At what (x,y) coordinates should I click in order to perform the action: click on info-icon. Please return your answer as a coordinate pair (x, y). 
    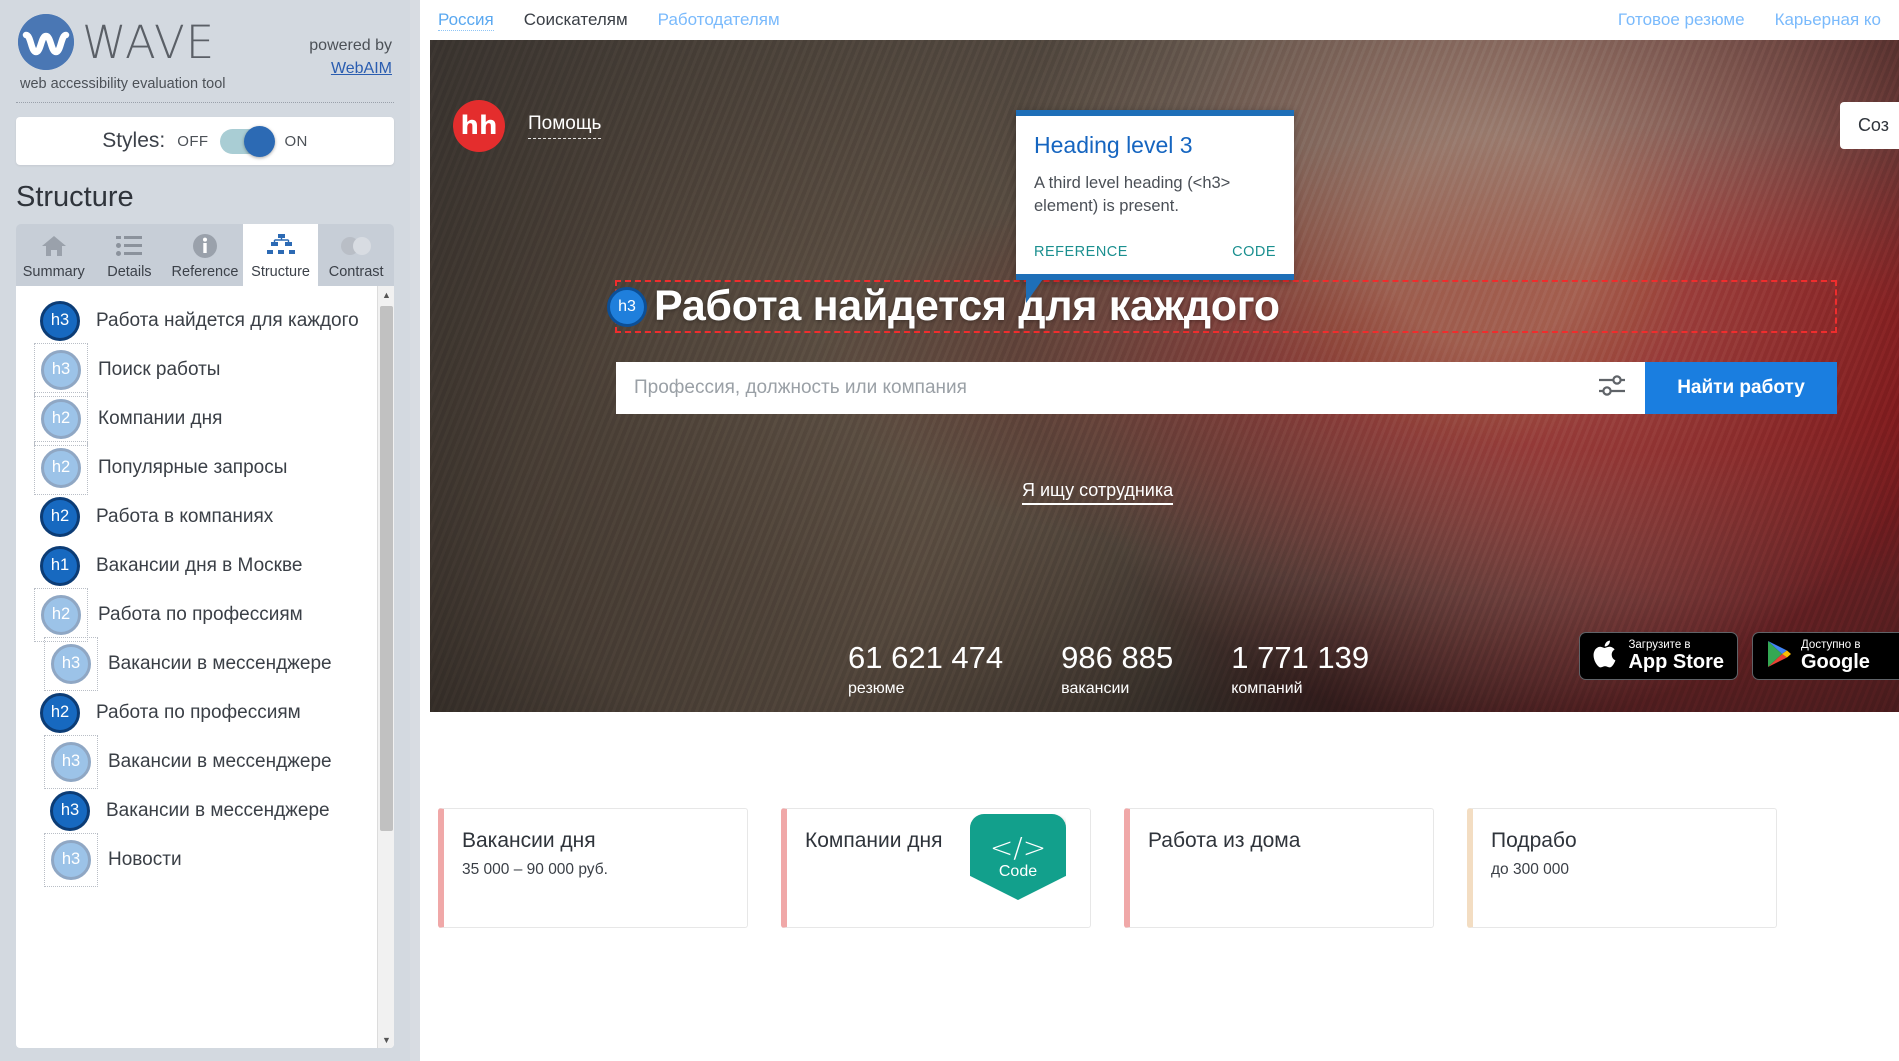
    Looking at the image, I should click on (205, 246).